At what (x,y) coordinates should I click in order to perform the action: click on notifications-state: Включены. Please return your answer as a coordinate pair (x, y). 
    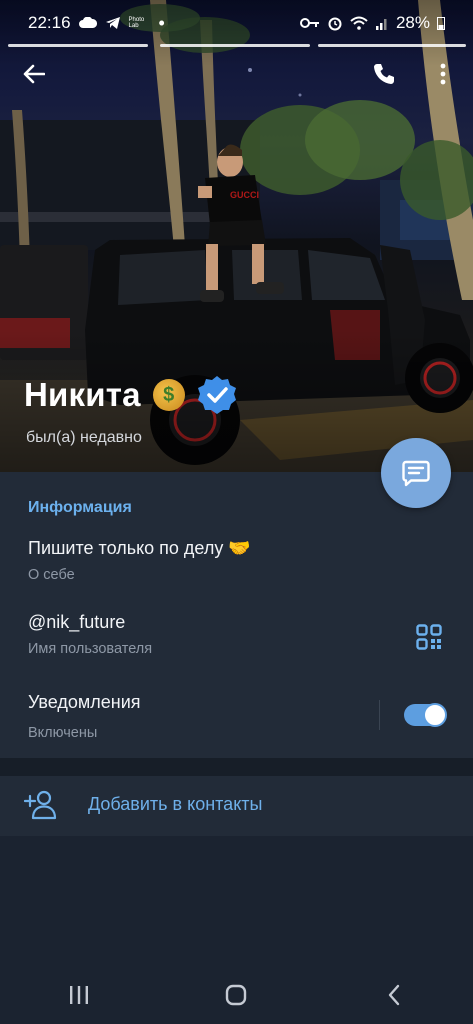
    Looking at the image, I should click on (63, 733).